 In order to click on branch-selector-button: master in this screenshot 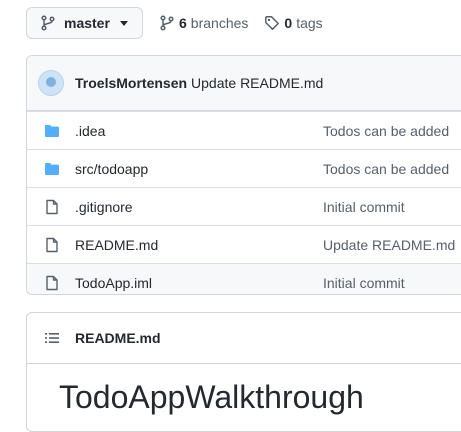, I will do `click(84, 23)`.